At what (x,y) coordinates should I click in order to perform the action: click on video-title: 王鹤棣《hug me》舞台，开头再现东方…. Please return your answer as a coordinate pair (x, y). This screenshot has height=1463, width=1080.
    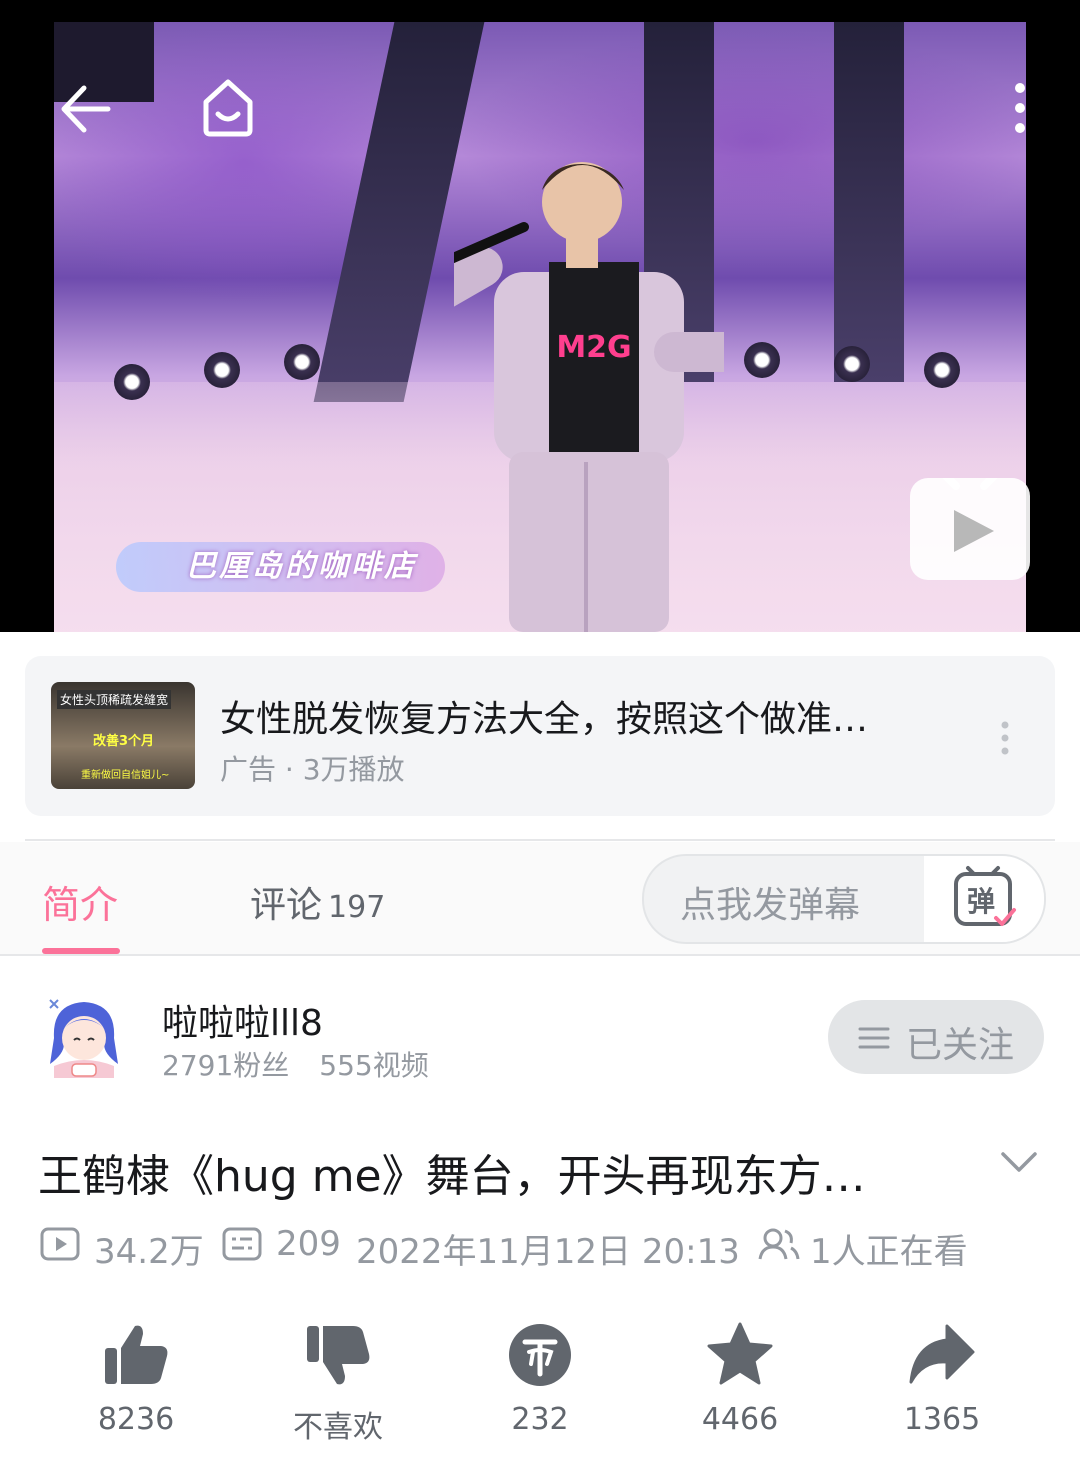
    Looking at the image, I should click on (452, 1172).